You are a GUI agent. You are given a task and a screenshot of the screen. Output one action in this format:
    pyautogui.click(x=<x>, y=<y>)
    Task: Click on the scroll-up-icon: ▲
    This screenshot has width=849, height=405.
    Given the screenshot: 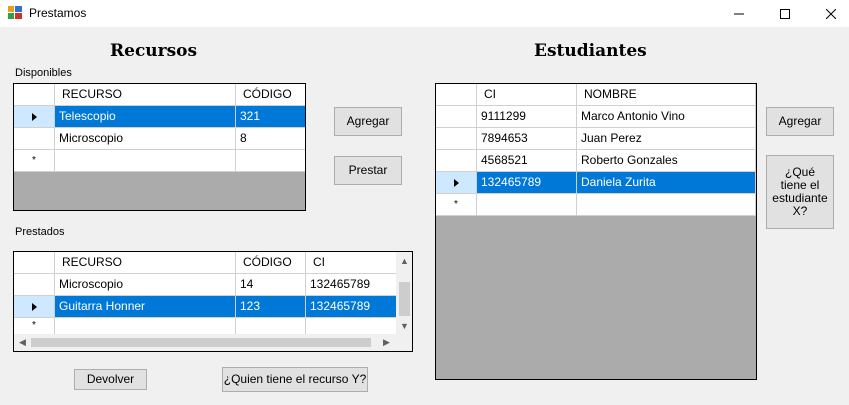 What is the action you would take?
    pyautogui.click(x=404, y=260)
    